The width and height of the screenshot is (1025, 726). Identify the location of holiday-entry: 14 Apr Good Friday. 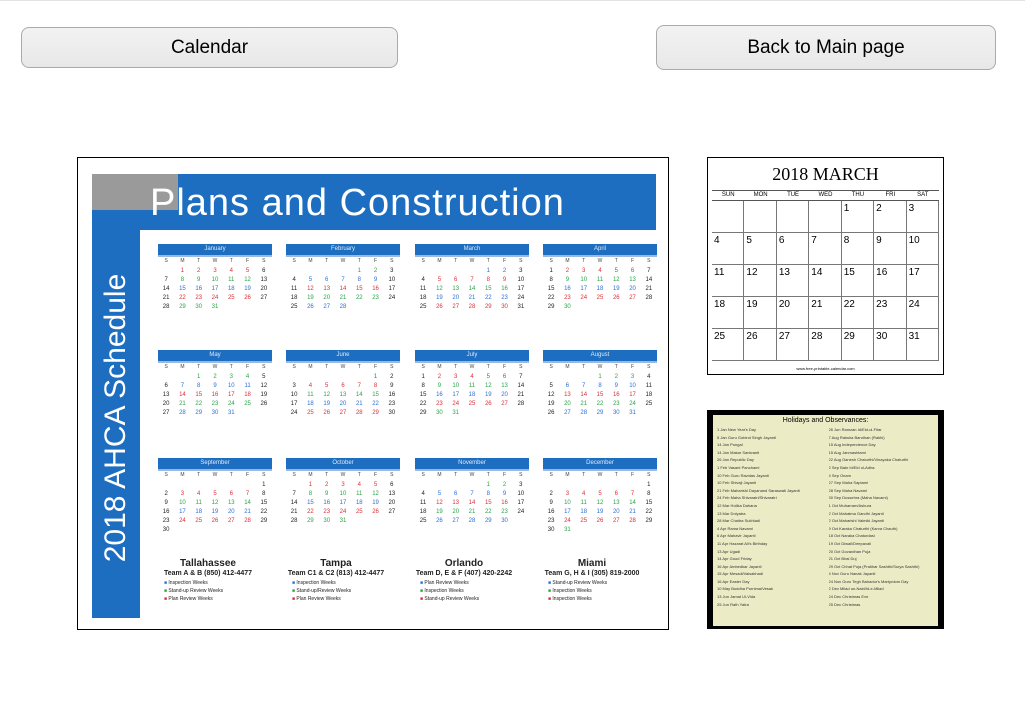
(734, 559).